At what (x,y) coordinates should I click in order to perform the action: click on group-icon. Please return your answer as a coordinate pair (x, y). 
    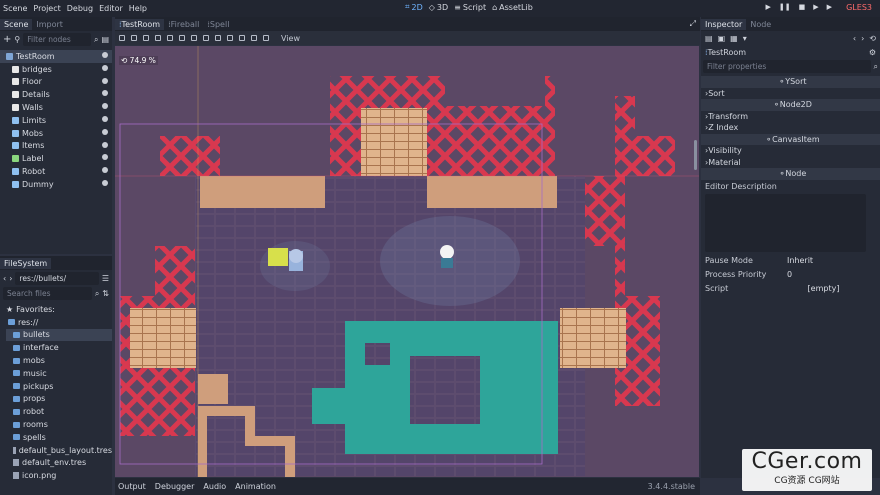
    Looking at the image, I should click on (254, 38).